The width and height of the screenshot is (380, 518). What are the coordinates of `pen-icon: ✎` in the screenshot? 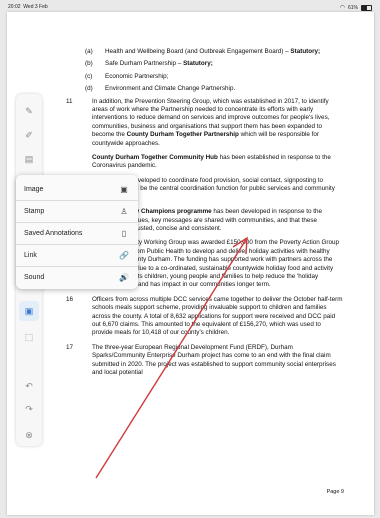 It's located at (29, 111).